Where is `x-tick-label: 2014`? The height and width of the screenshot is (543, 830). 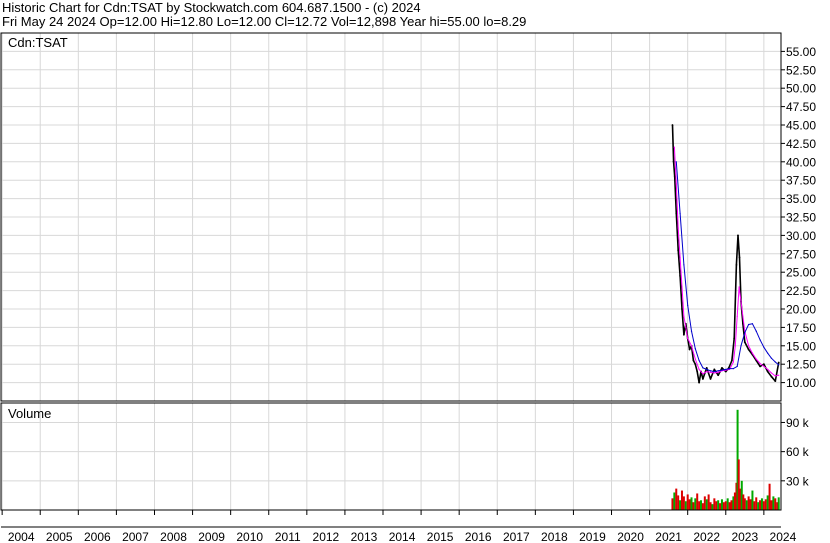
x-tick-label: 2014 is located at coordinates (402, 536).